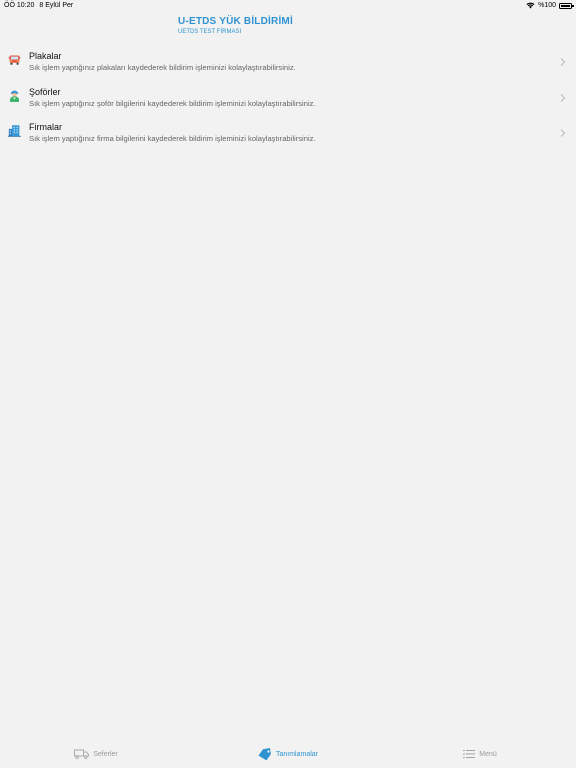 The height and width of the screenshot is (768, 576). Describe the element at coordinates (469, 754) in the screenshot. I see `list-icon` at that location.